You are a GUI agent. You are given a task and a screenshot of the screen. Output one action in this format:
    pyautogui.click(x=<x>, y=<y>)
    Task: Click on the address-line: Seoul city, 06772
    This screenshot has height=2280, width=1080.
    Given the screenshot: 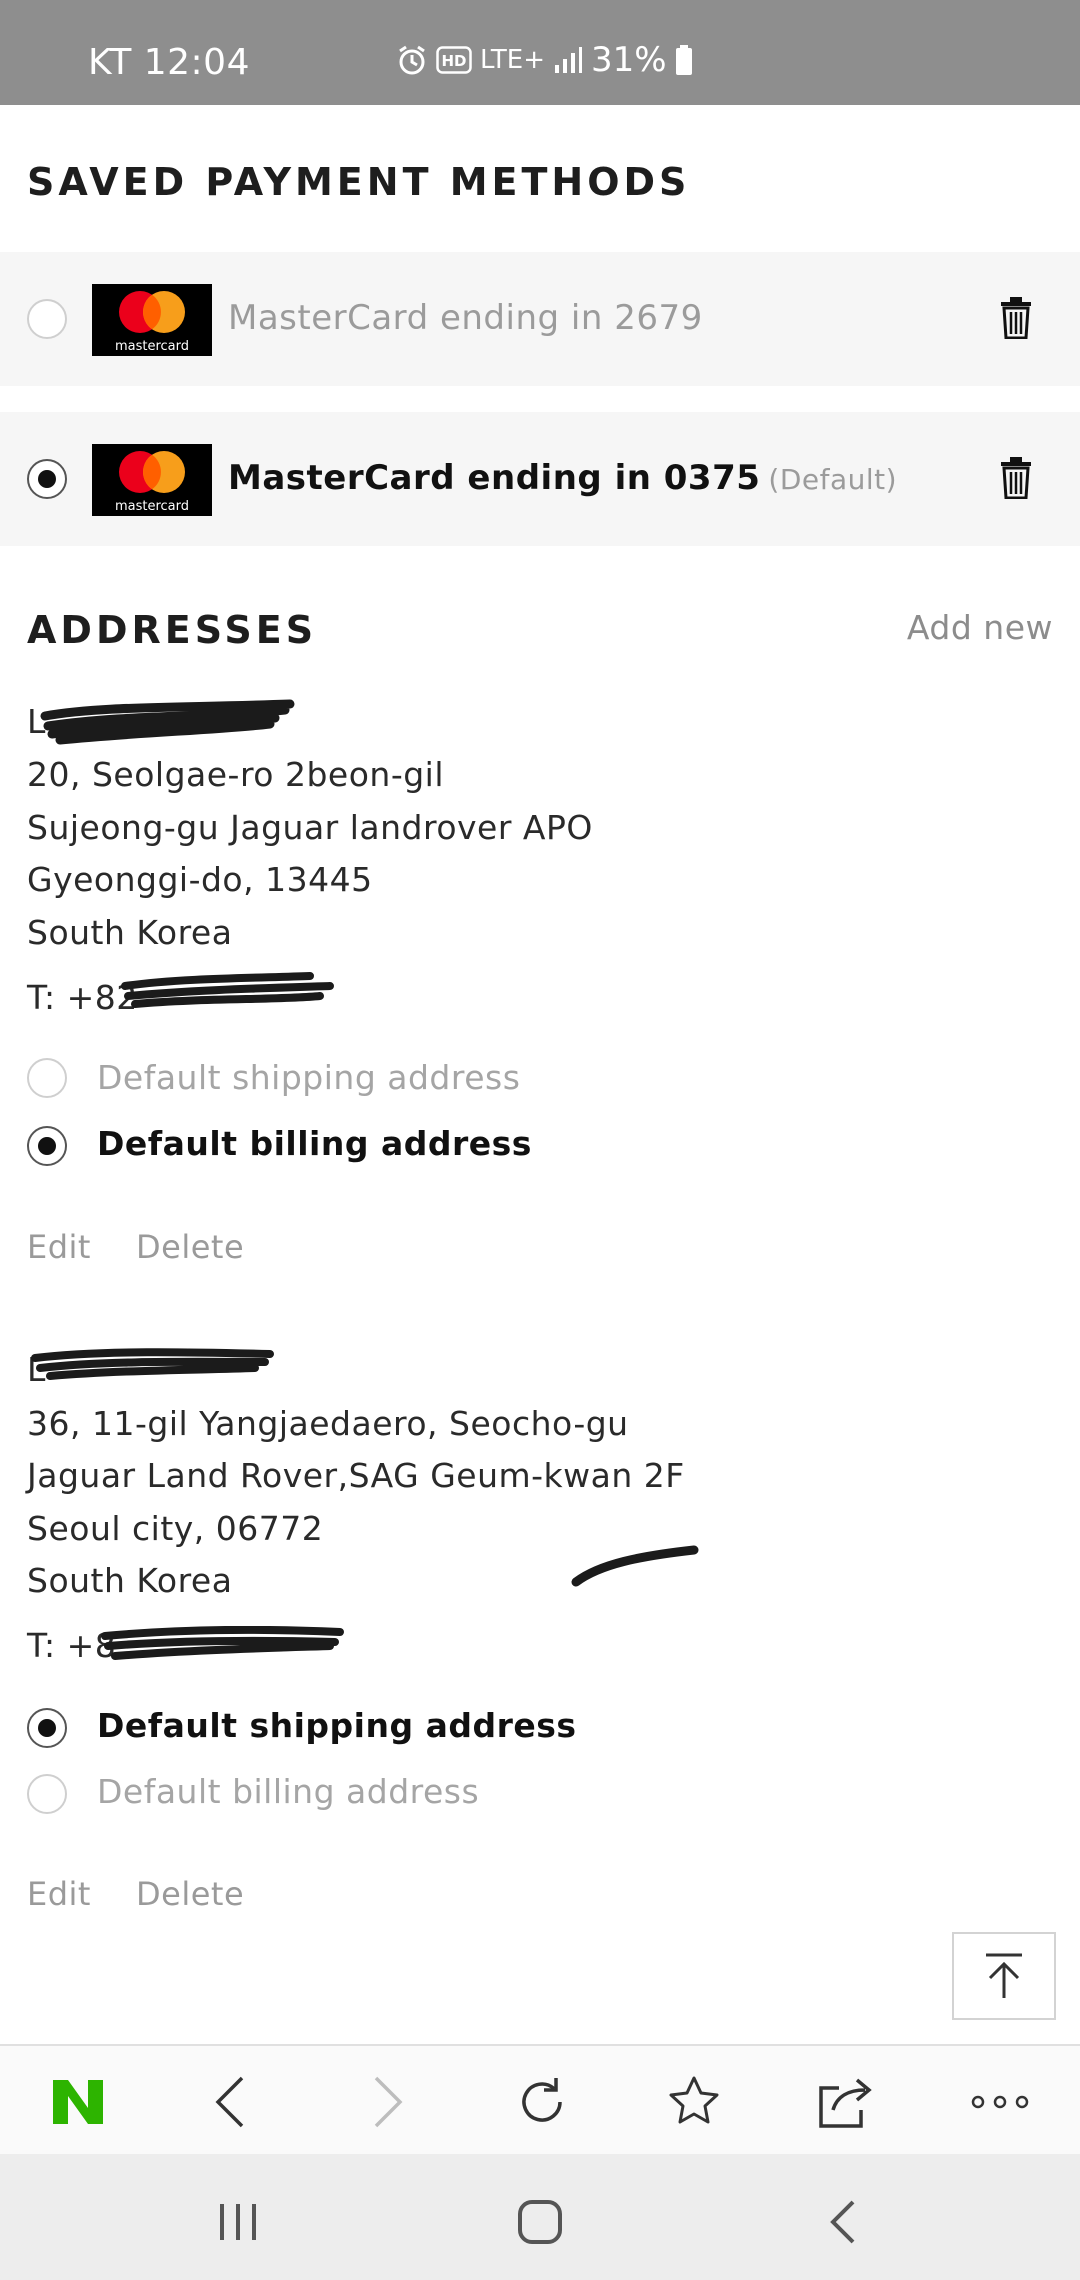 What is the action you would take?
    pyautogui.click(x=175, y=1528)
    